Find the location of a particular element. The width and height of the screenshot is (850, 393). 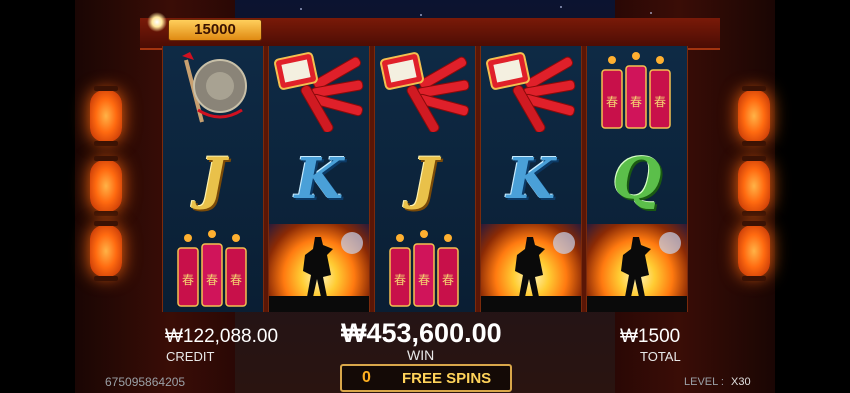

left-bezel is located at coordinates (37, 196).